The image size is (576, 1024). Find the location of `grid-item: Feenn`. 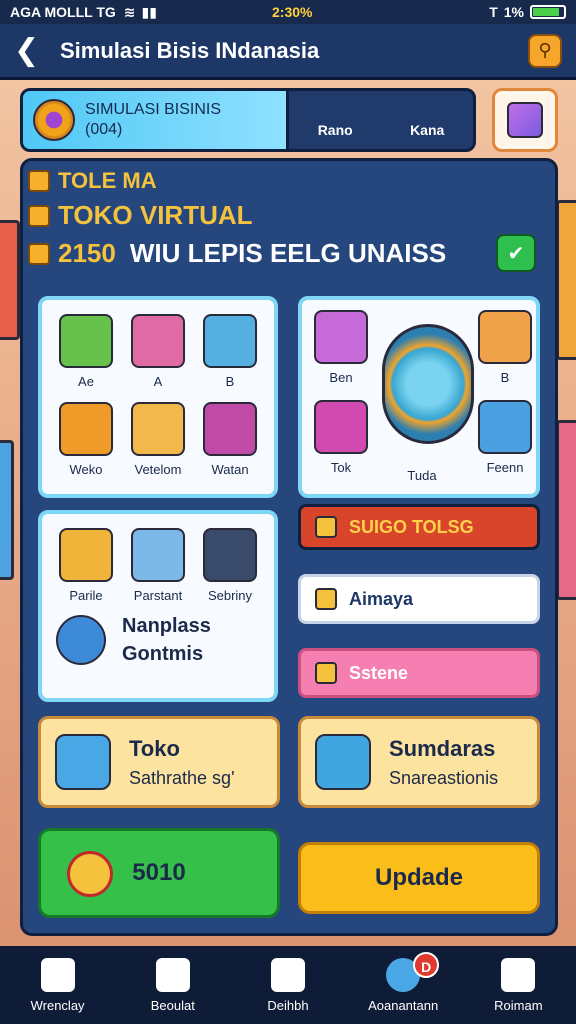

grid-item: Feenn is located at coordinates (505, 440).